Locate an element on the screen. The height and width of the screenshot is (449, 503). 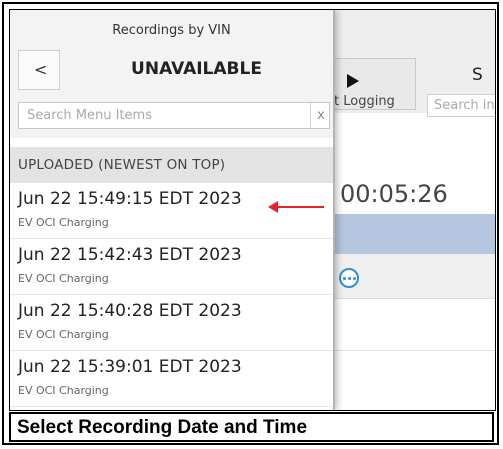
back-button: < is located at coordinates (39, 70).